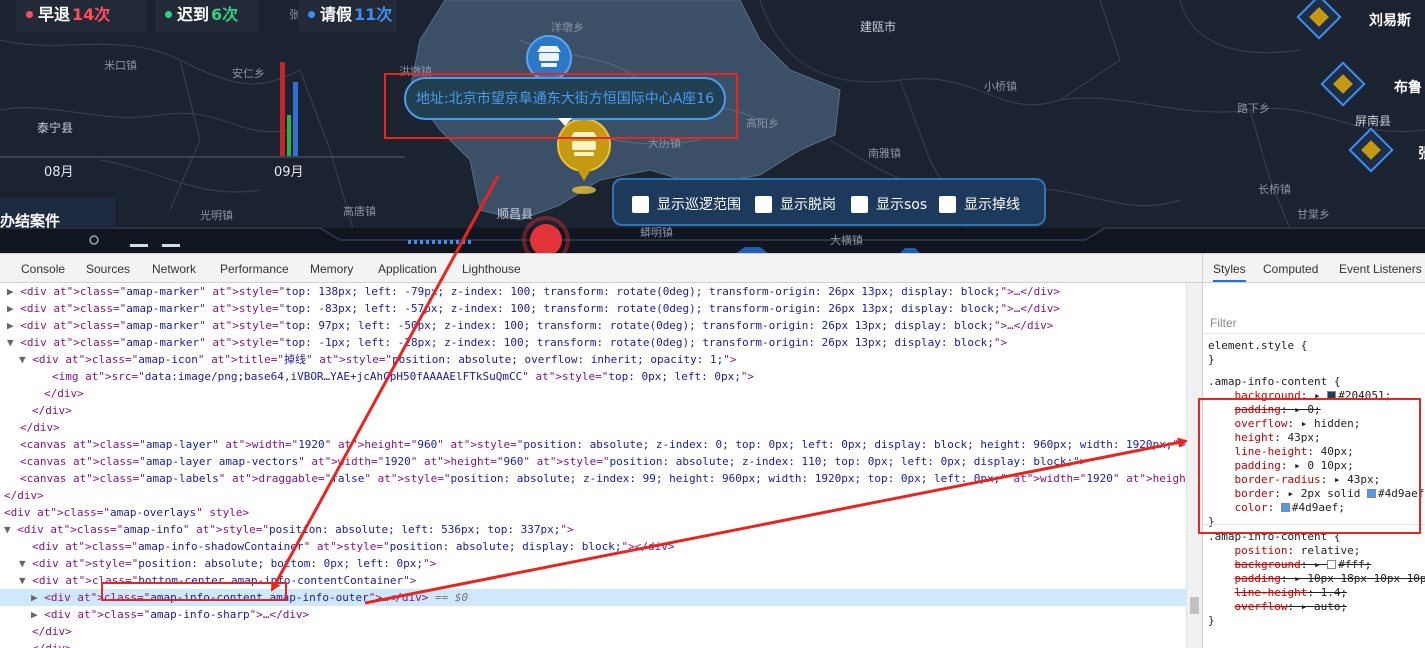 This screenshot has width=1425, height=648. I want to click on stat-value: 14次, so click(91, 14).